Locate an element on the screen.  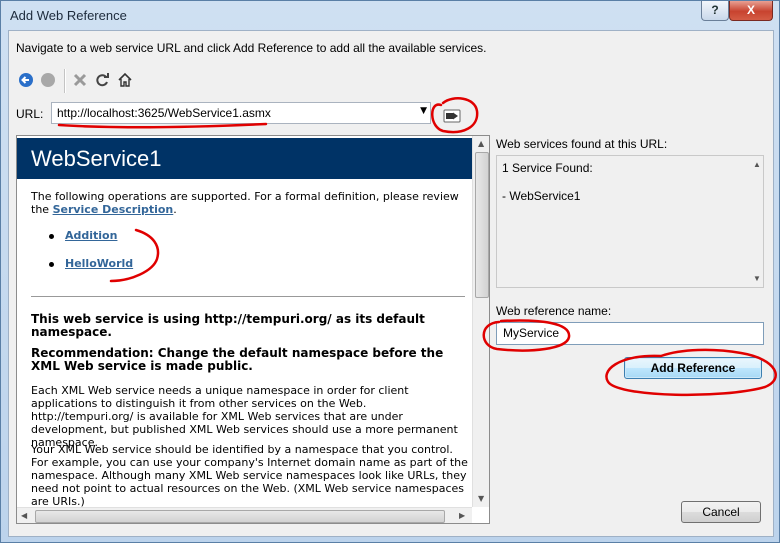
cancel-button: Cancel is located at coordinates (721, 512).